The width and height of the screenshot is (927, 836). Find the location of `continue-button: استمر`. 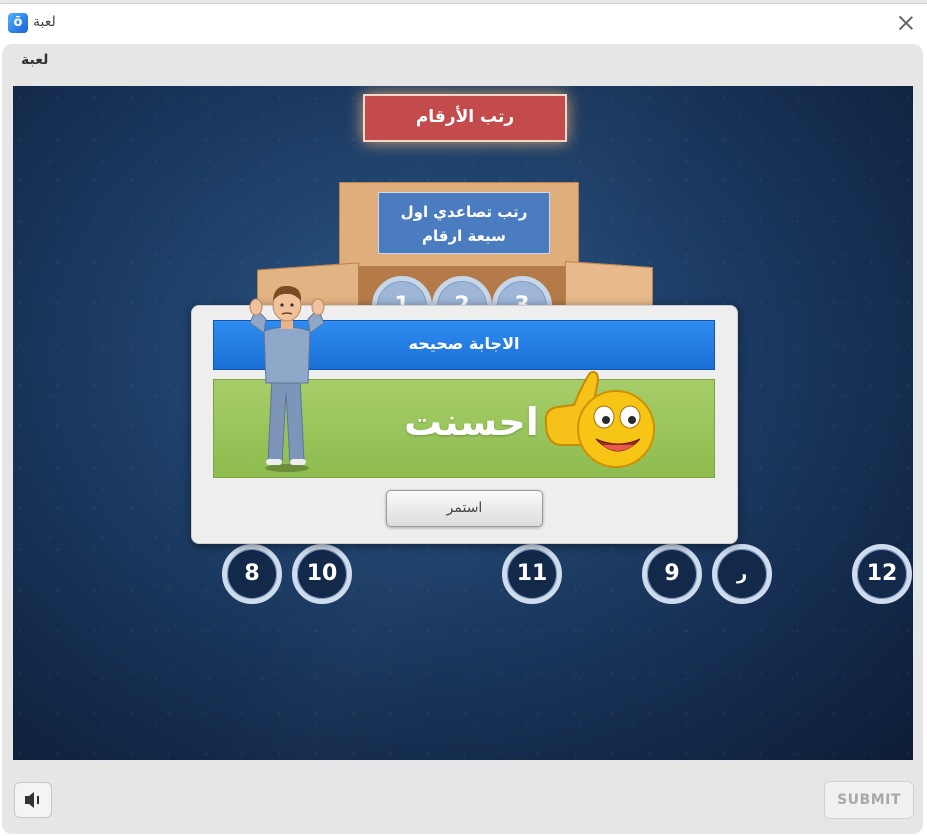

continue-button: استمر is located at coordinates (464, 508).